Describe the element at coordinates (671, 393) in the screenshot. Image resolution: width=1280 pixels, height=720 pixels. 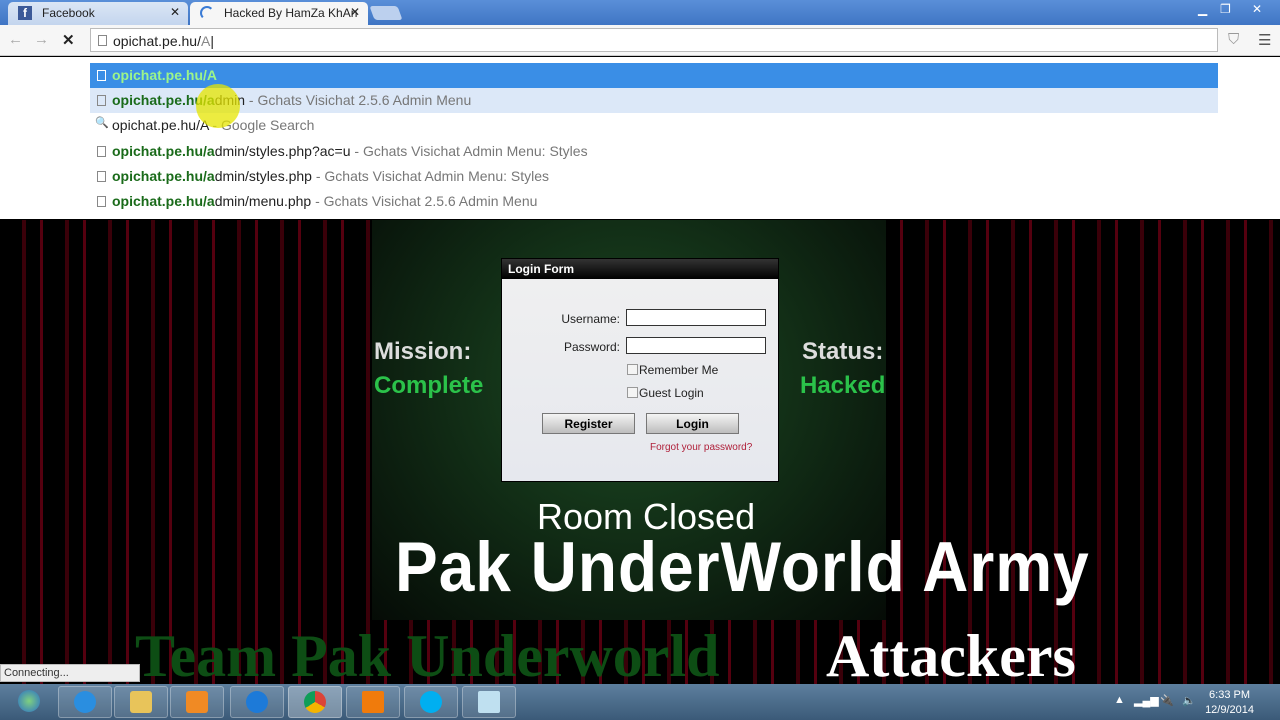
I see `guest-login-label: Guest Login` at that location.